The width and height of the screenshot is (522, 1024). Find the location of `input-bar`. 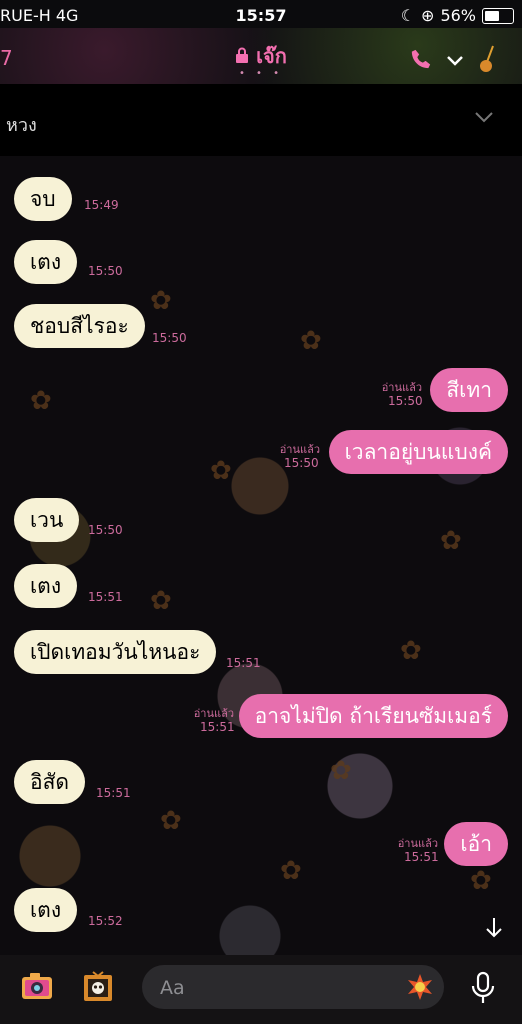

input-bar is located at coordinates (261, 989).